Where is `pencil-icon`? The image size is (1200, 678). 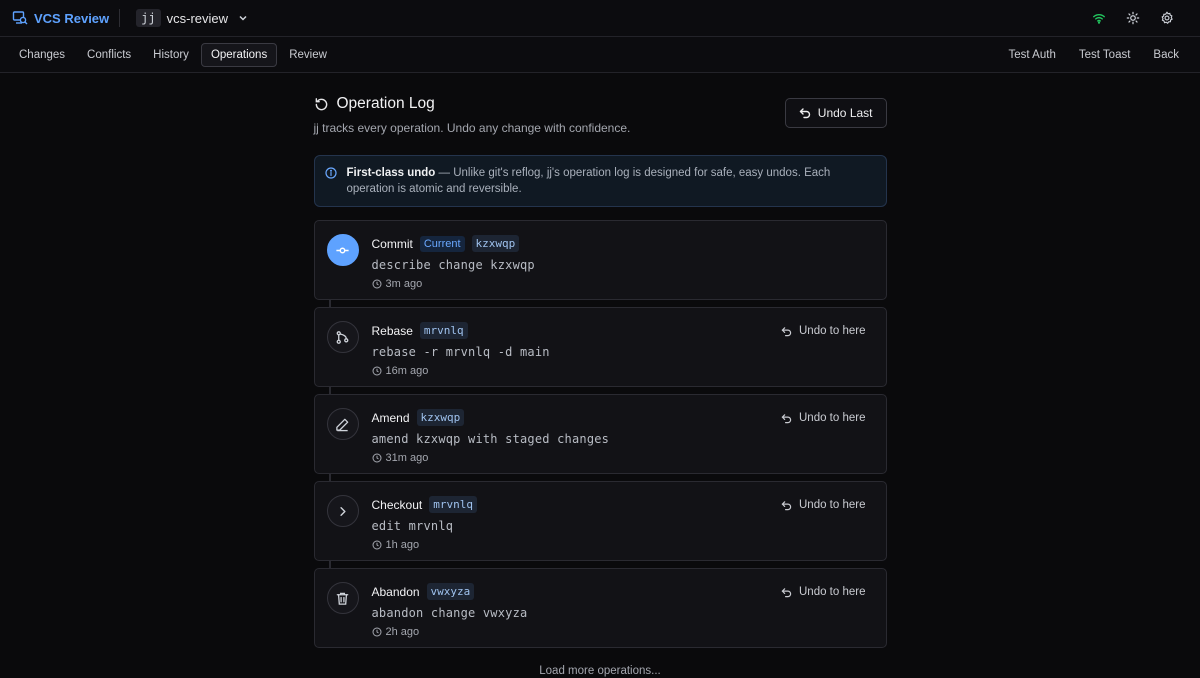
pencil-icon is located at coordinates (342, 424).